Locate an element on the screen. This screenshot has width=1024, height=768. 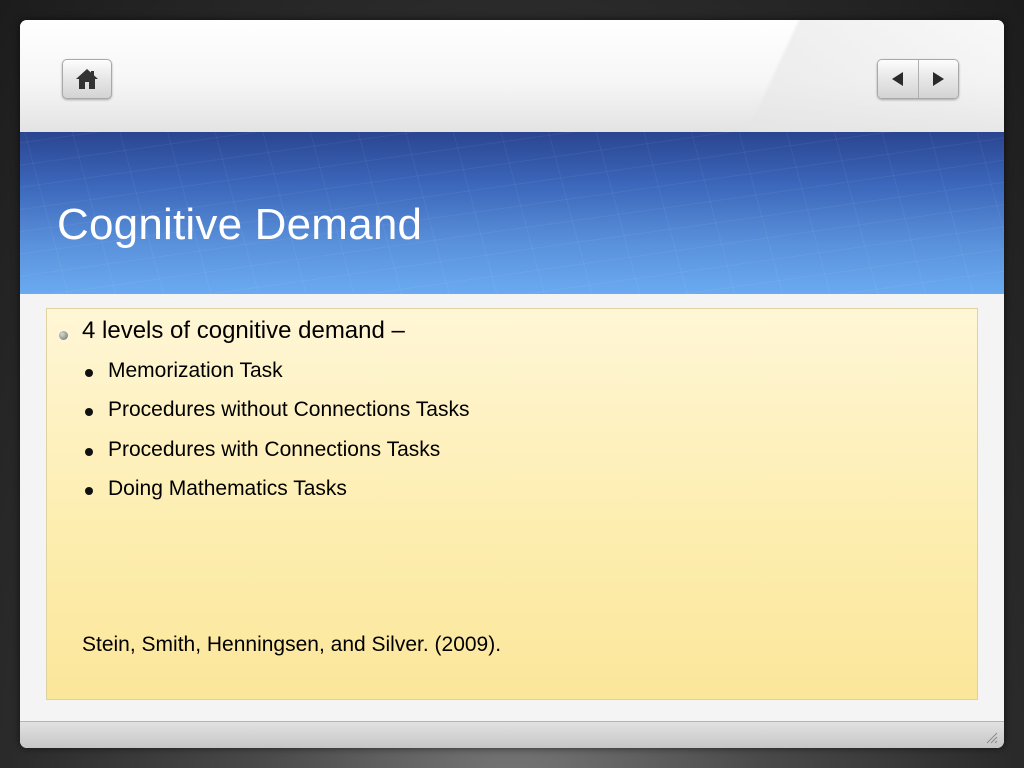
sub-bullet-text: Memorization Task is located at coordinates (195, 370).